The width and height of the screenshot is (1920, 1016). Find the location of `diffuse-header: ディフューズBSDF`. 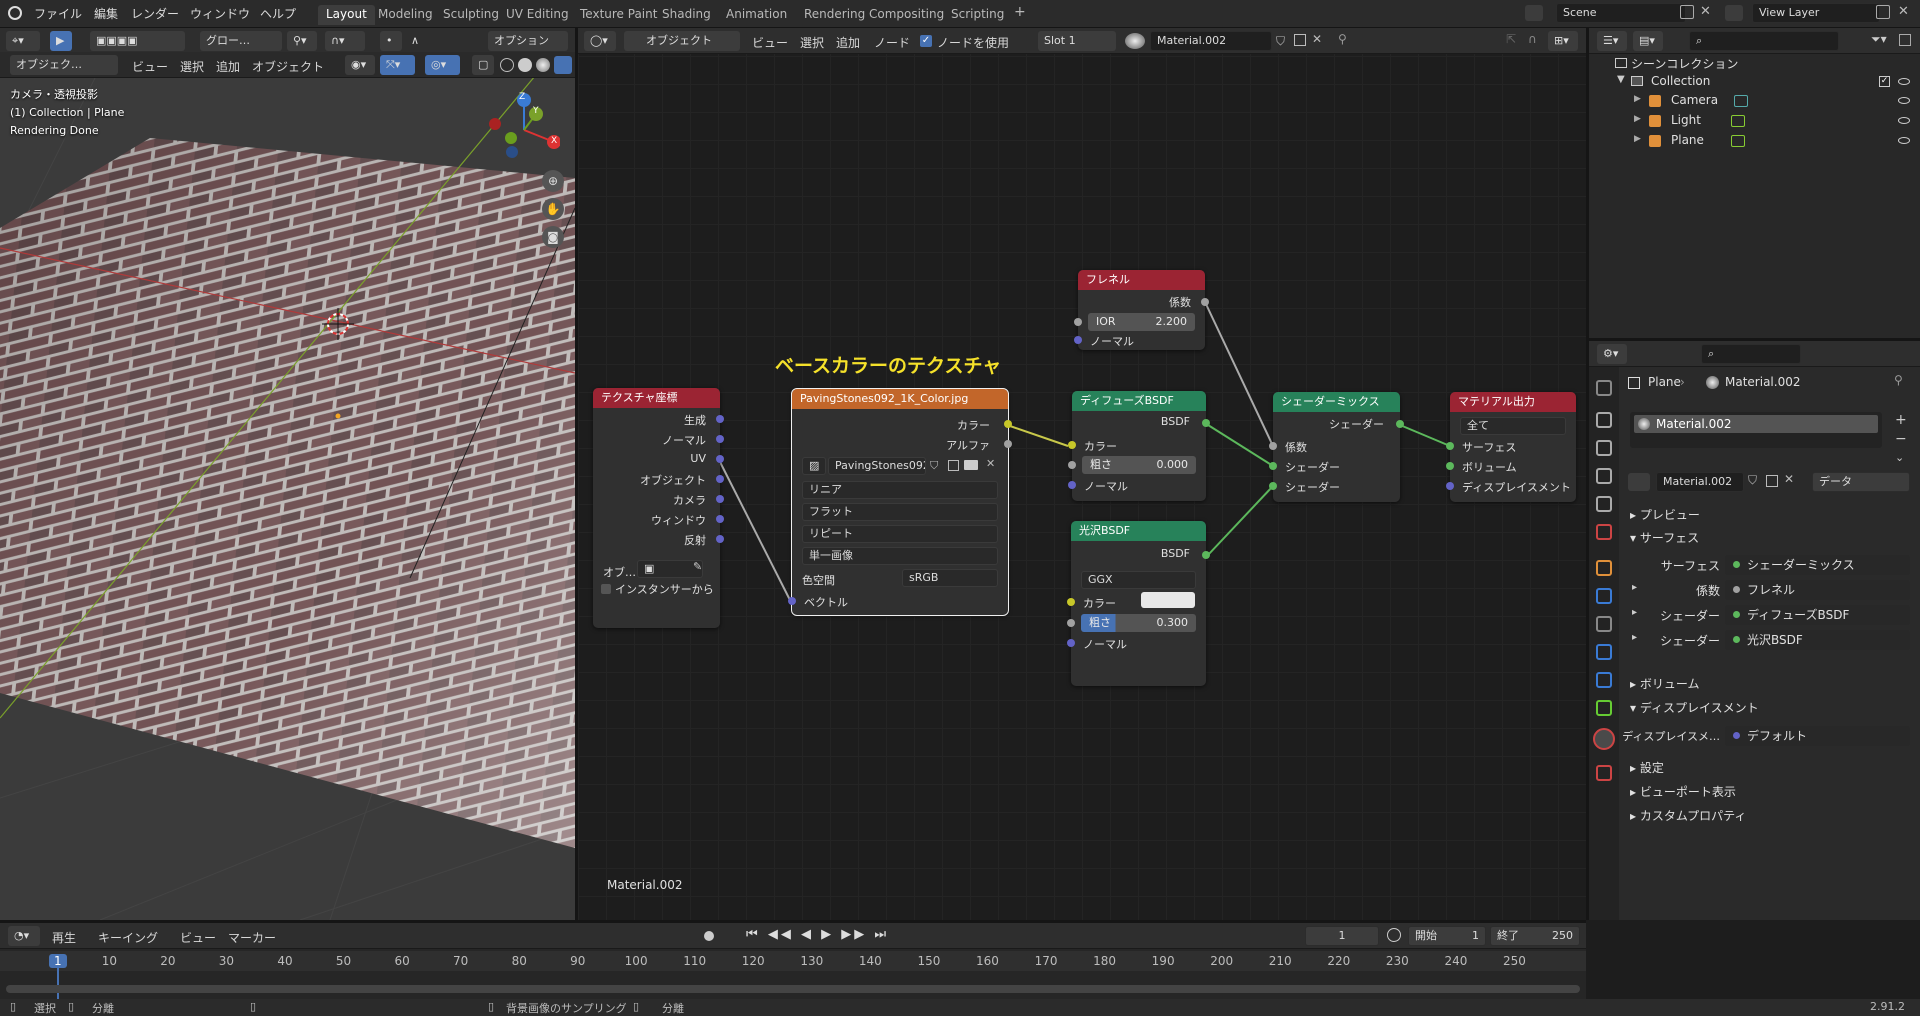

diffuse-header: ディフューズBSDF is located at coordinates (1139, 401).